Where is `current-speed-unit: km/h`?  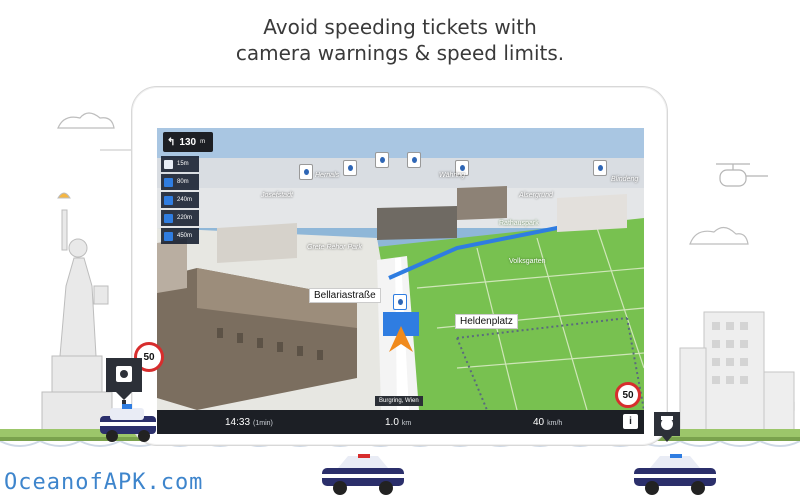 current-speed-unit: km/h is located at coordinates (555, 423).